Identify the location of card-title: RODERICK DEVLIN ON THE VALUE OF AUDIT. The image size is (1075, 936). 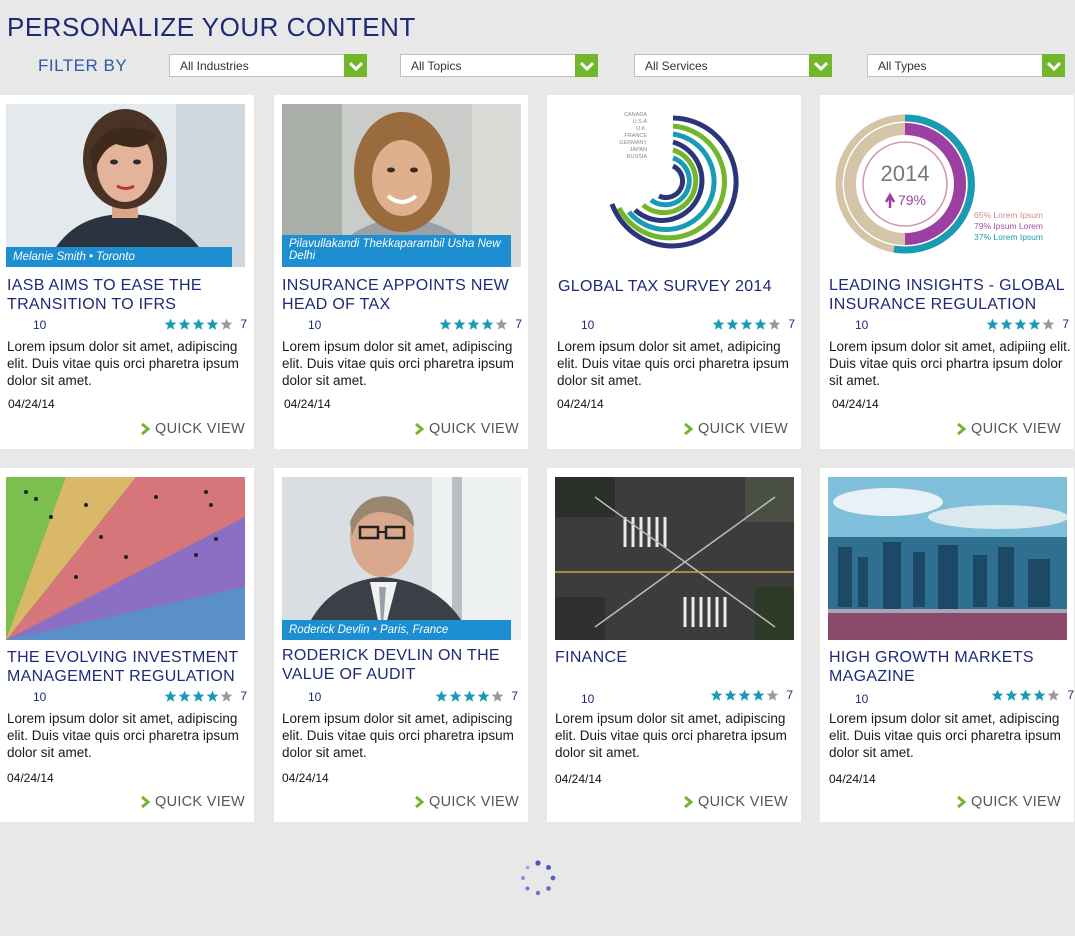
(402, 665).